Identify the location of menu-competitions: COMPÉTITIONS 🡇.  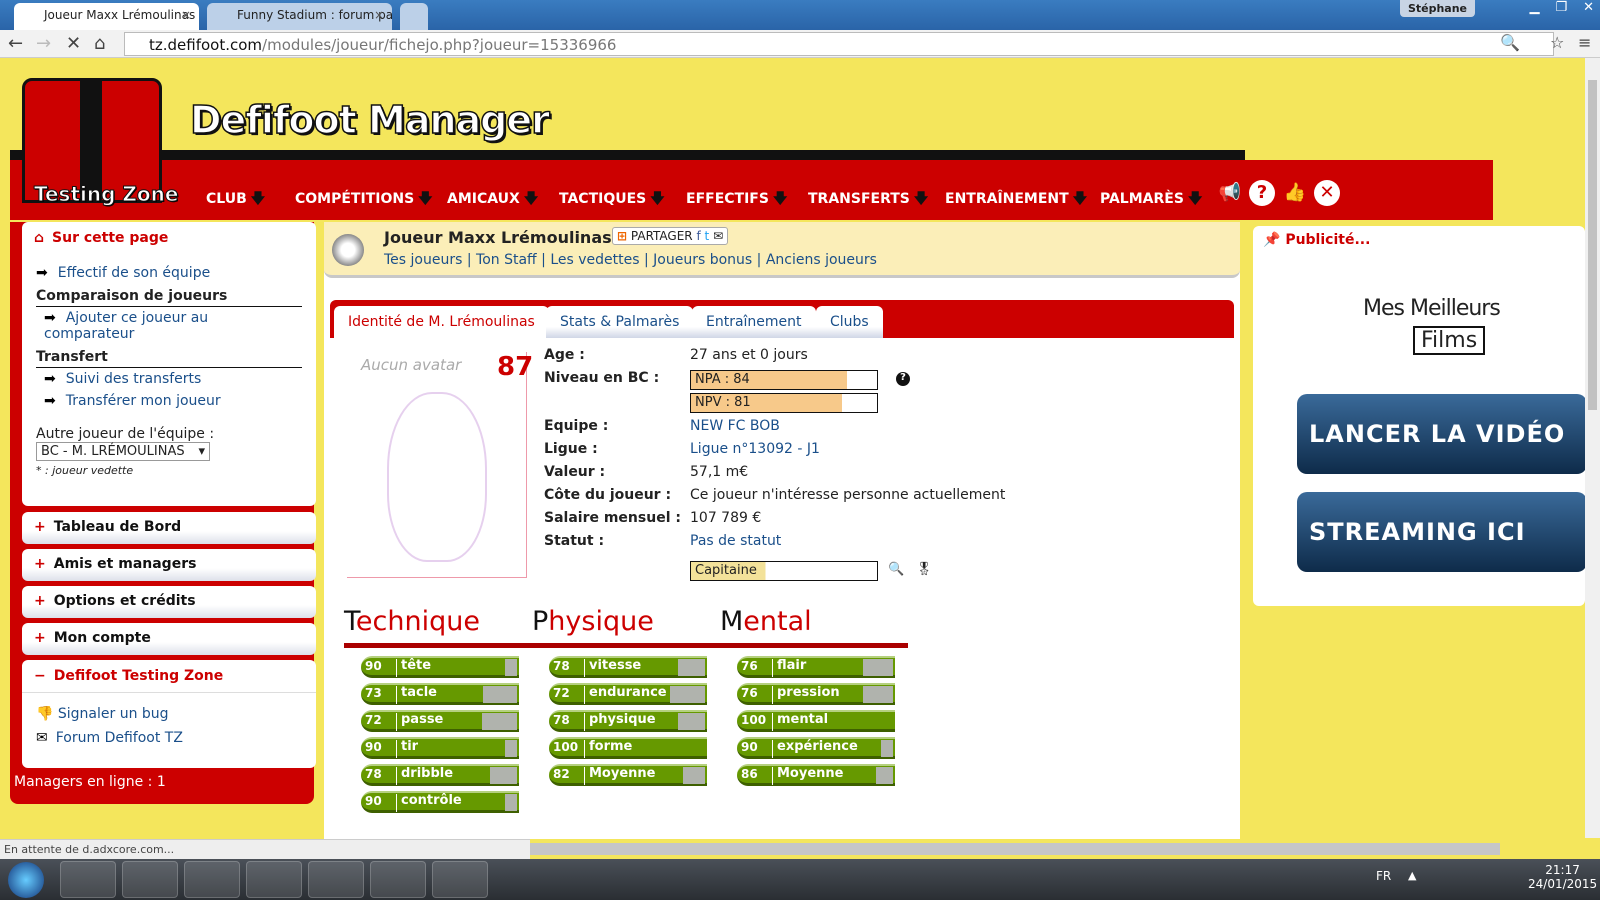
(364, 200).